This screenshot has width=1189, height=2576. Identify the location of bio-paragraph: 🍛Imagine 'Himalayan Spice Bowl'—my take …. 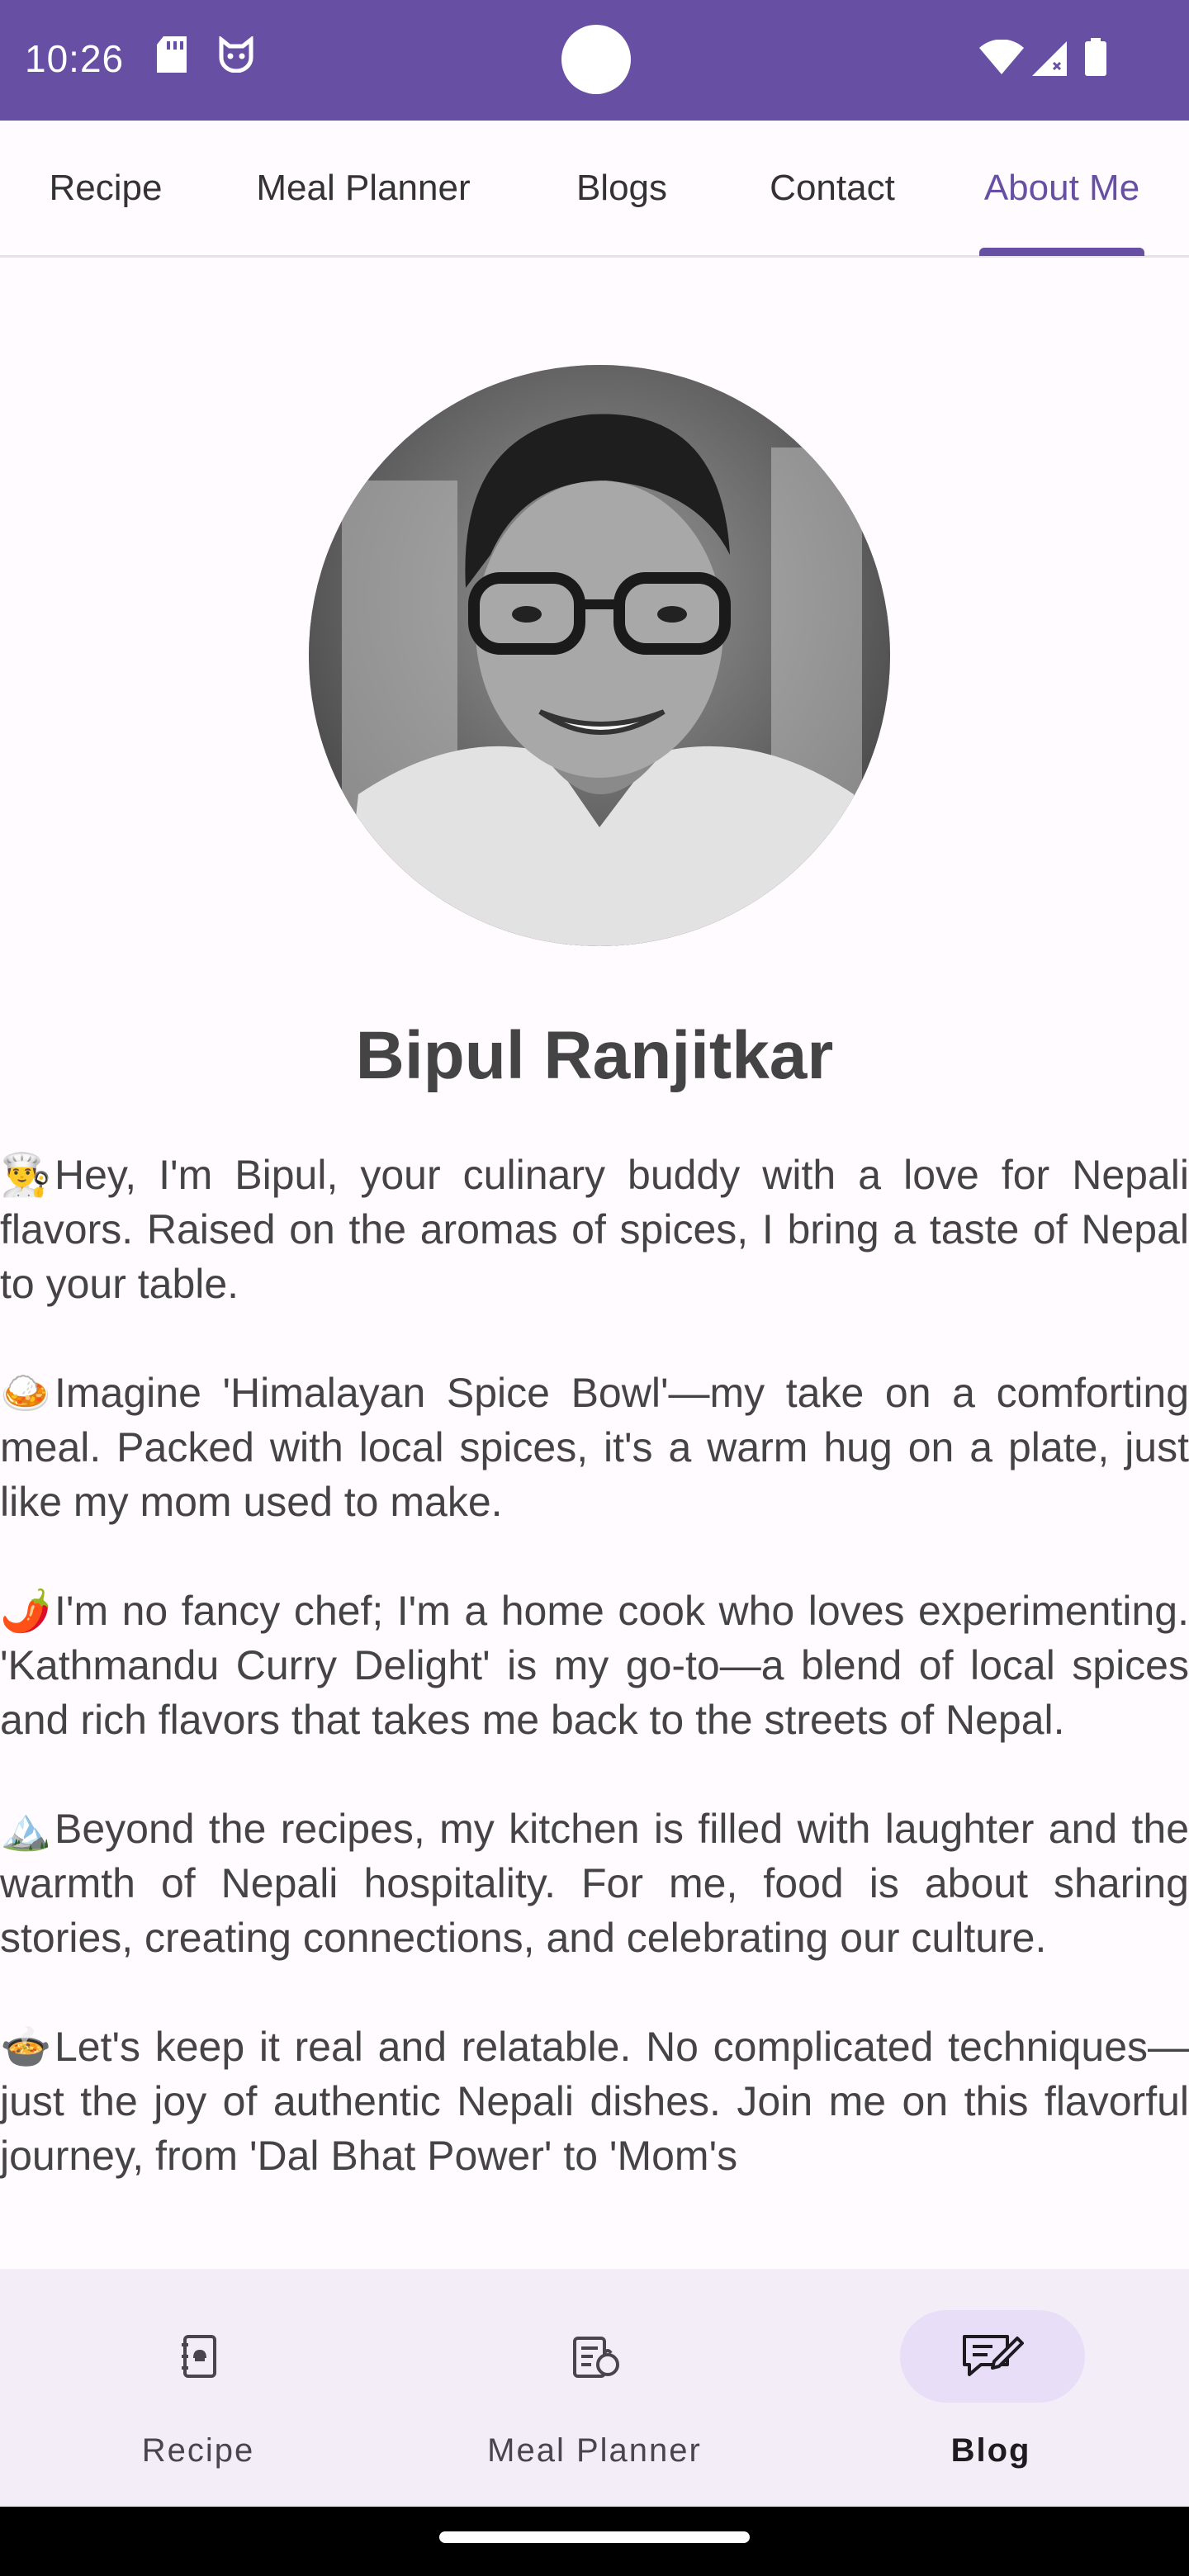
(594, 1447).